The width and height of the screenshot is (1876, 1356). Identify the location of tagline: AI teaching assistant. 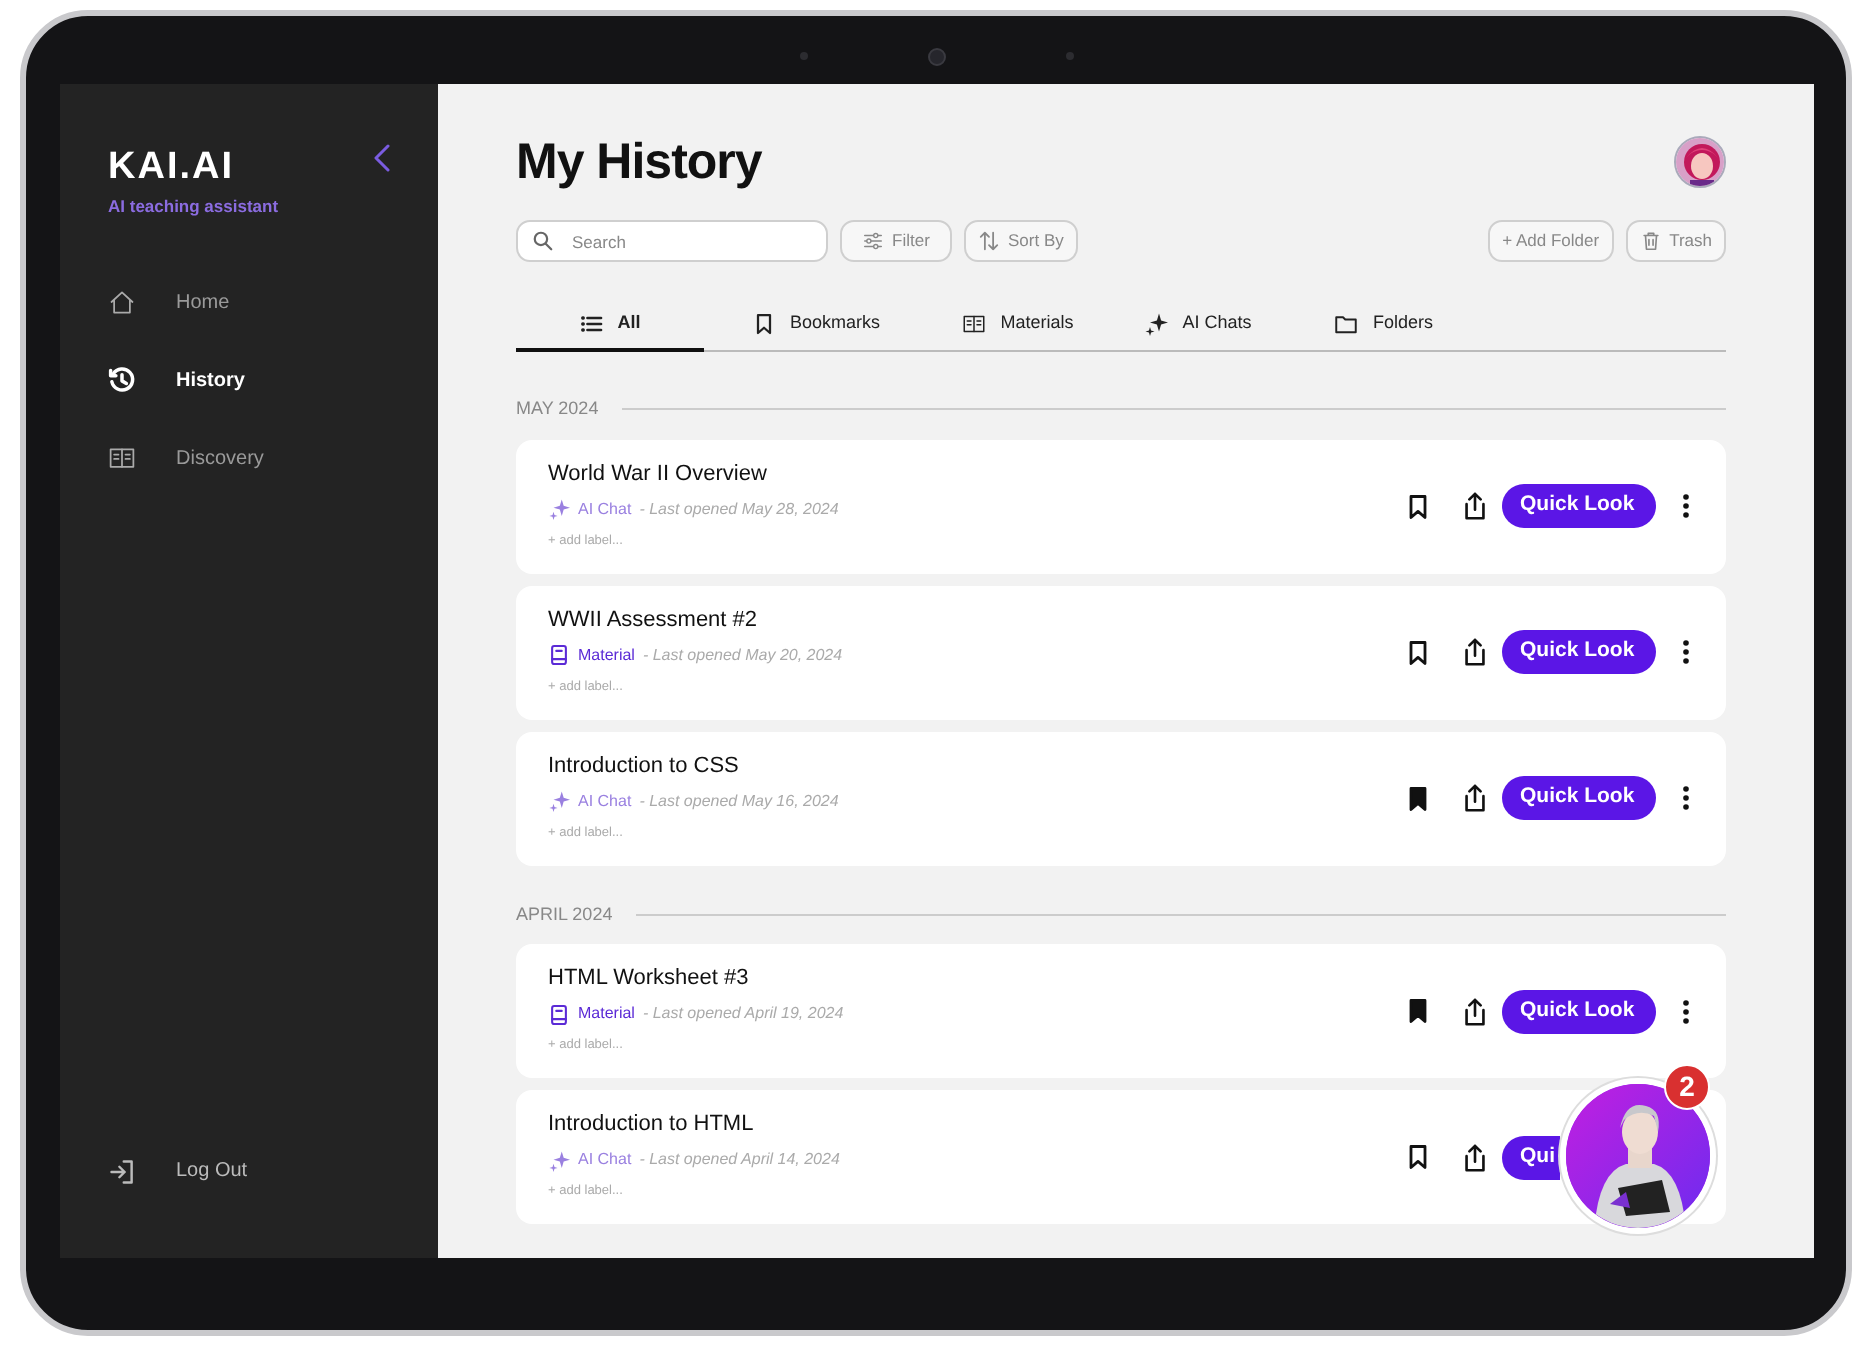
(193, 207).